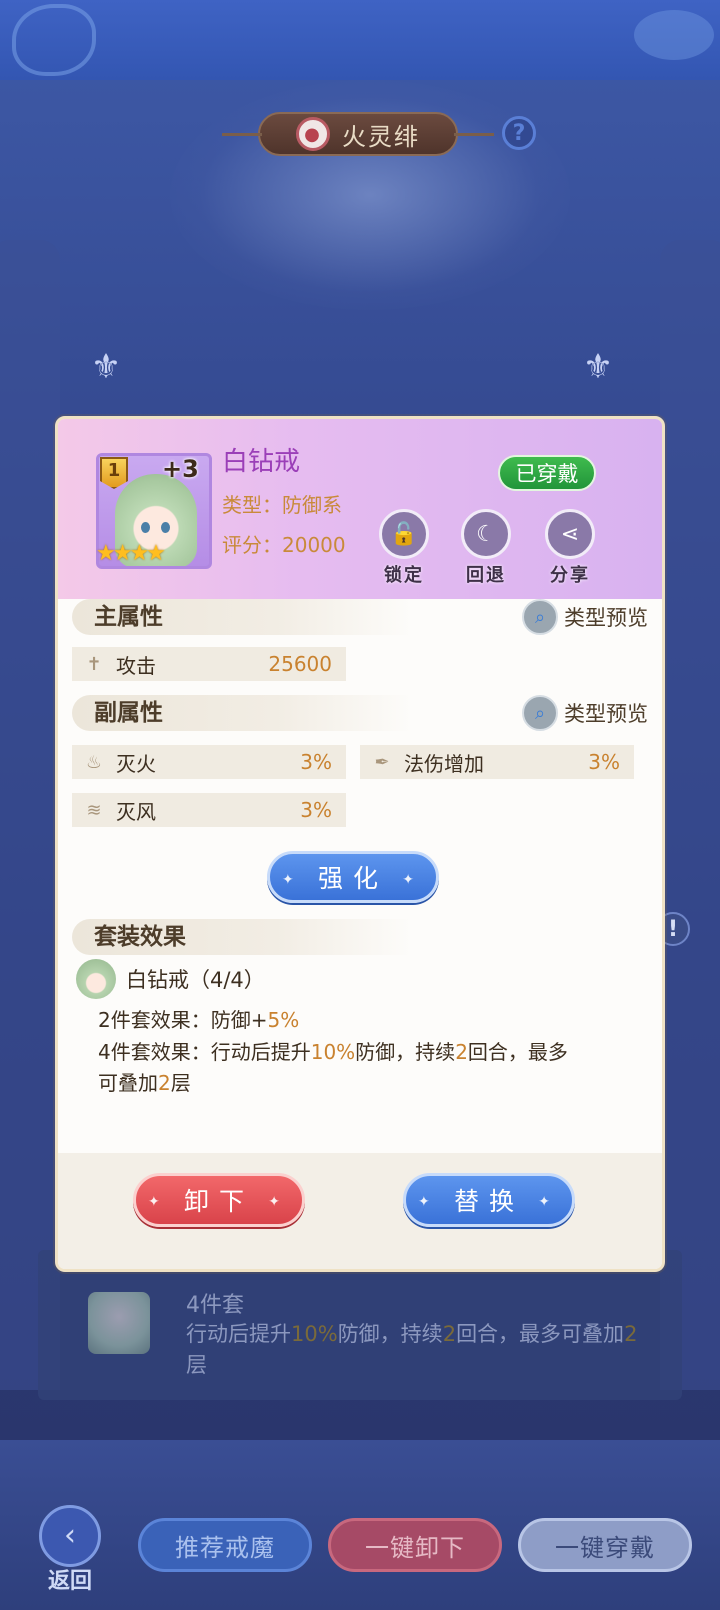 The width and height of the screenshot is (720, 1610). Describe the element at coordinates (333, 1067) in the screenshot. I see `four-piece-effect: 4件套效果：行动后提升10%防御，持续2回合，最多 可叠加2层` at that location.